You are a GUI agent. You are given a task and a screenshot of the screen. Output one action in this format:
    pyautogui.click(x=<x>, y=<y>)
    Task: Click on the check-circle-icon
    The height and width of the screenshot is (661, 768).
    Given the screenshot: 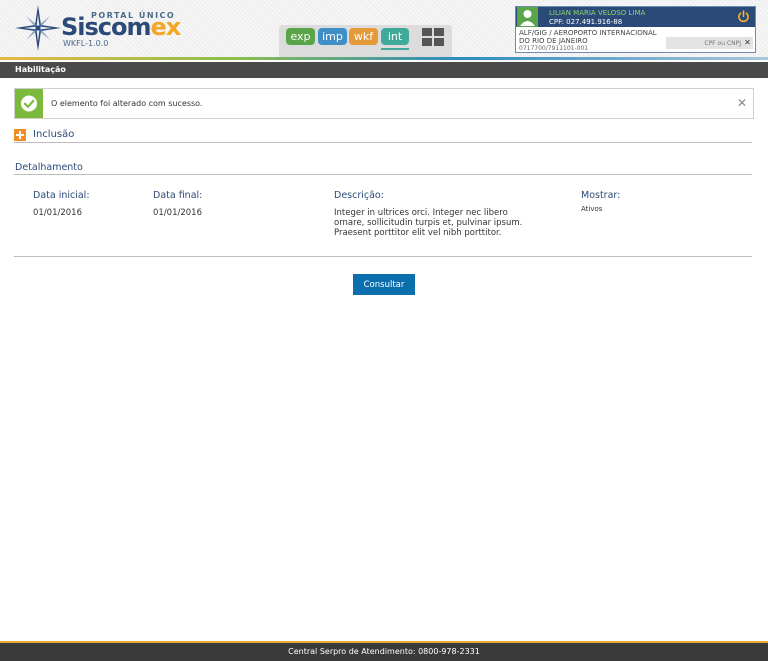 What is the action you would take?
    pyautogui.click(x=29, y=103)
    